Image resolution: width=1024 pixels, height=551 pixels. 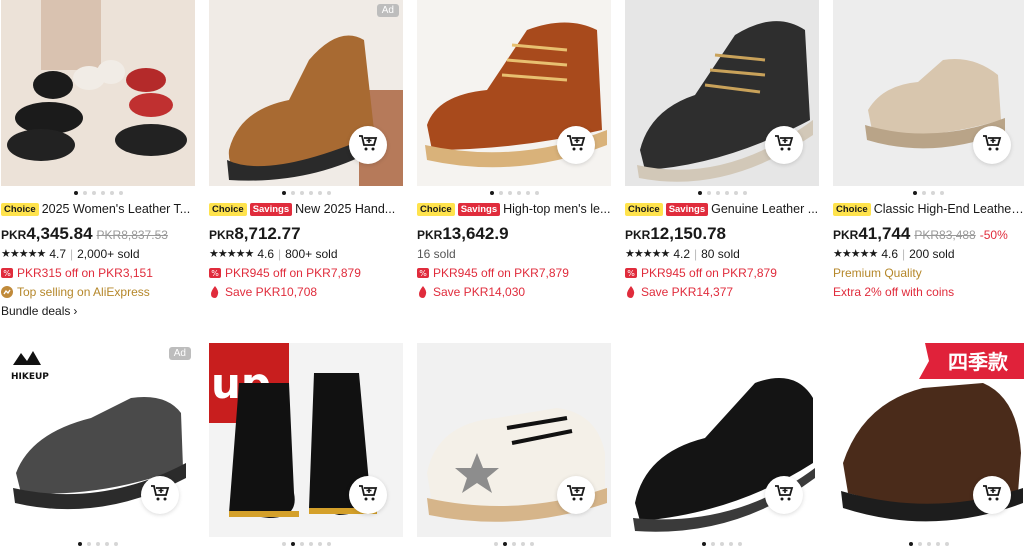 I want to click on price-row: PKR 13,642.9, so click(x=463, y=233).